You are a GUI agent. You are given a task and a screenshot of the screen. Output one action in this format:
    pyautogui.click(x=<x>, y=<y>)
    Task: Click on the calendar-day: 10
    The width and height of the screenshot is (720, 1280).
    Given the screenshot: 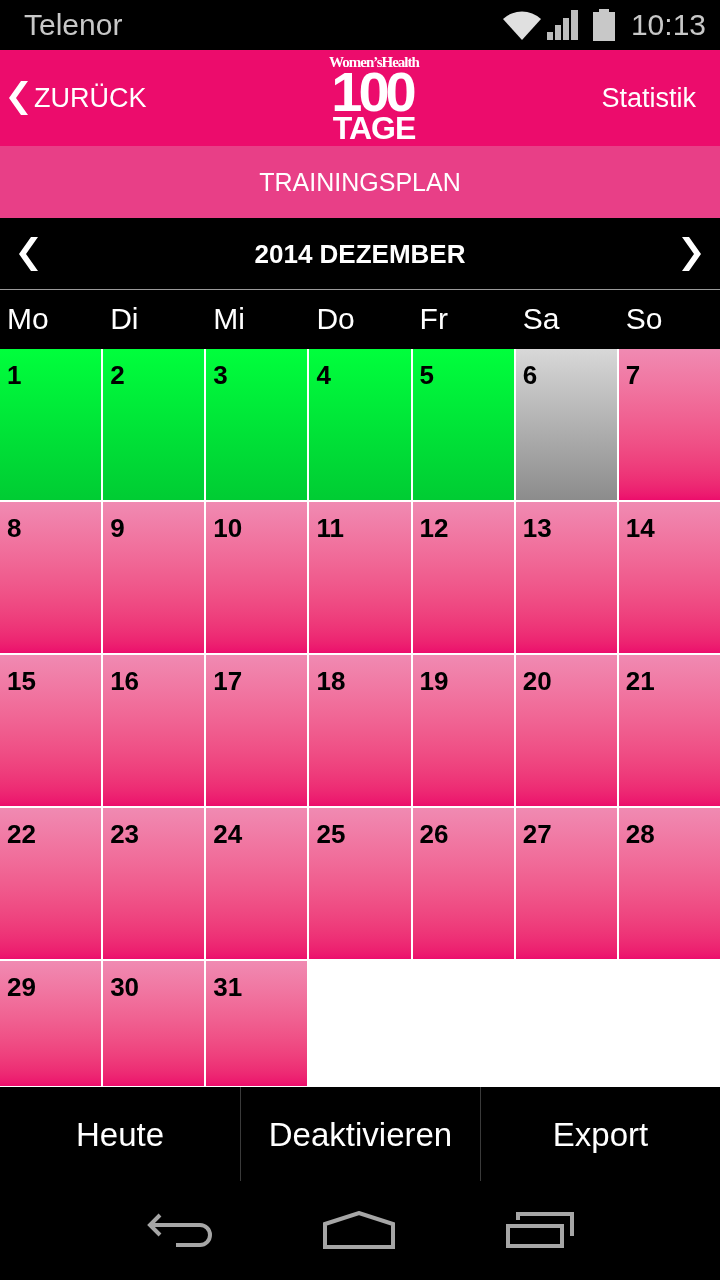 What is the action you would take?
    pyautogui.click(x=257, y=577)
    